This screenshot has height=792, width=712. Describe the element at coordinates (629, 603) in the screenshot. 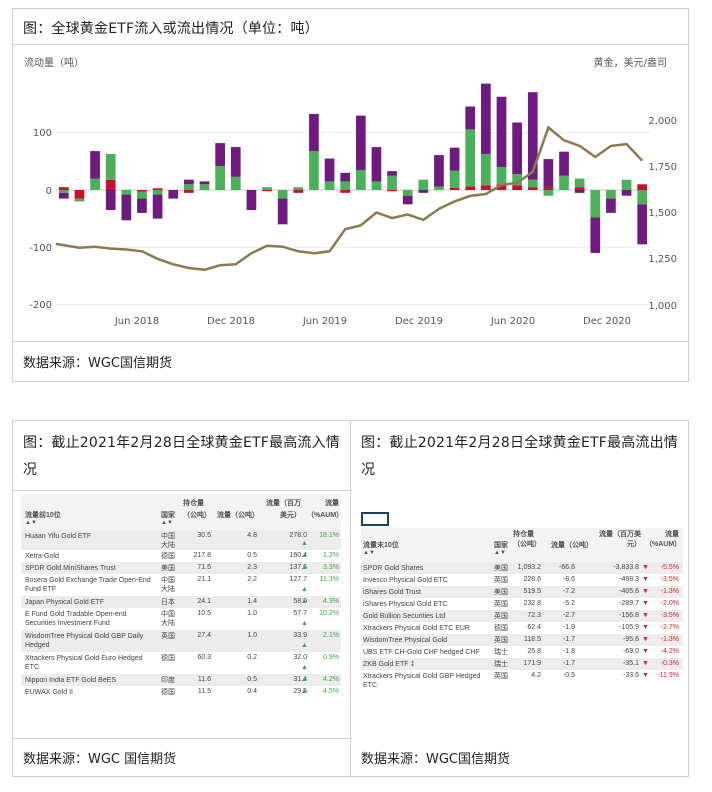

I see `flow-usd: -289.7` at that location.